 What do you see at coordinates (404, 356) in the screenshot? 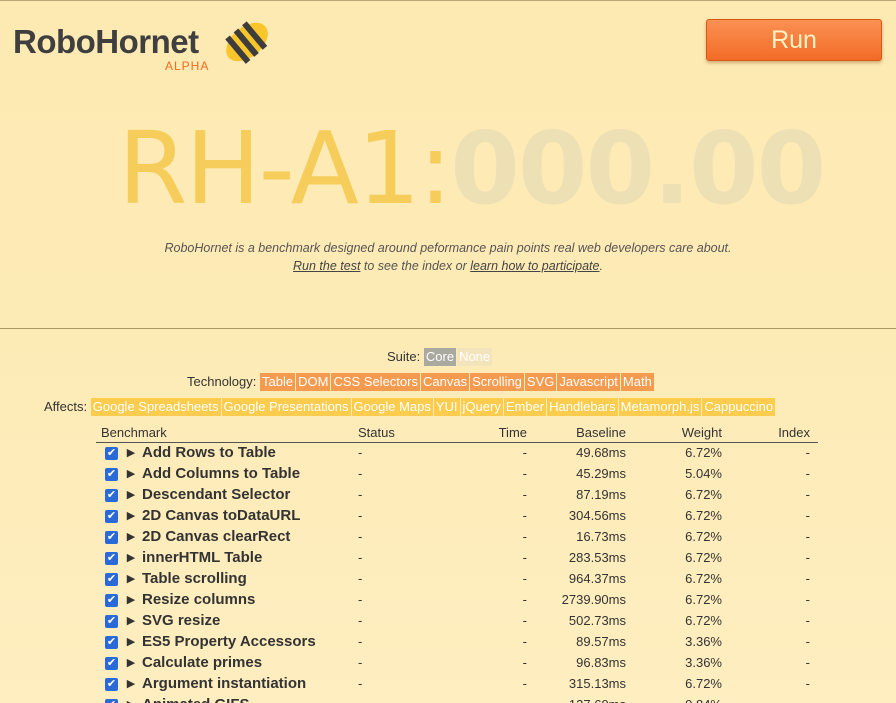
I see `suite-label: Suite:` at bounding box center [404, 356].